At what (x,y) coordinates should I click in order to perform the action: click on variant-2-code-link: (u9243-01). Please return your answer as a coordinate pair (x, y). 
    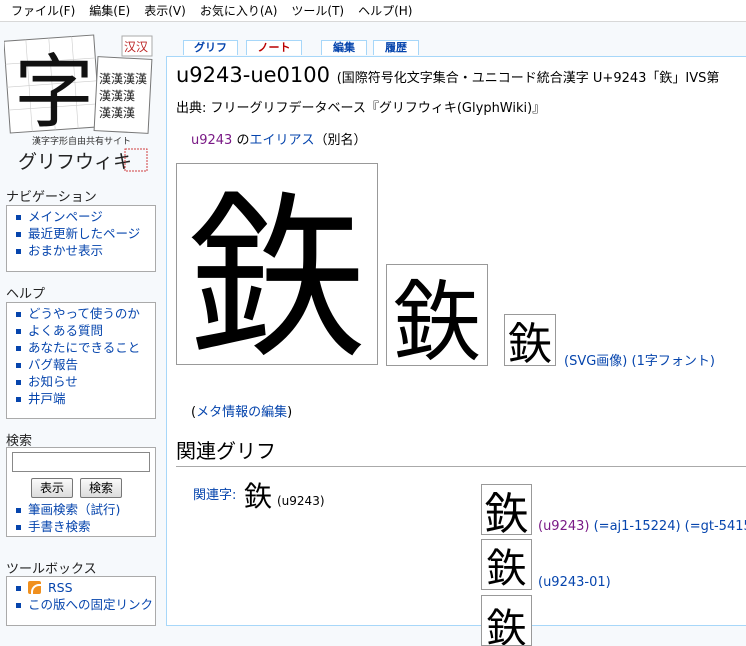
    Looking at the image, I should click on (574, 582).